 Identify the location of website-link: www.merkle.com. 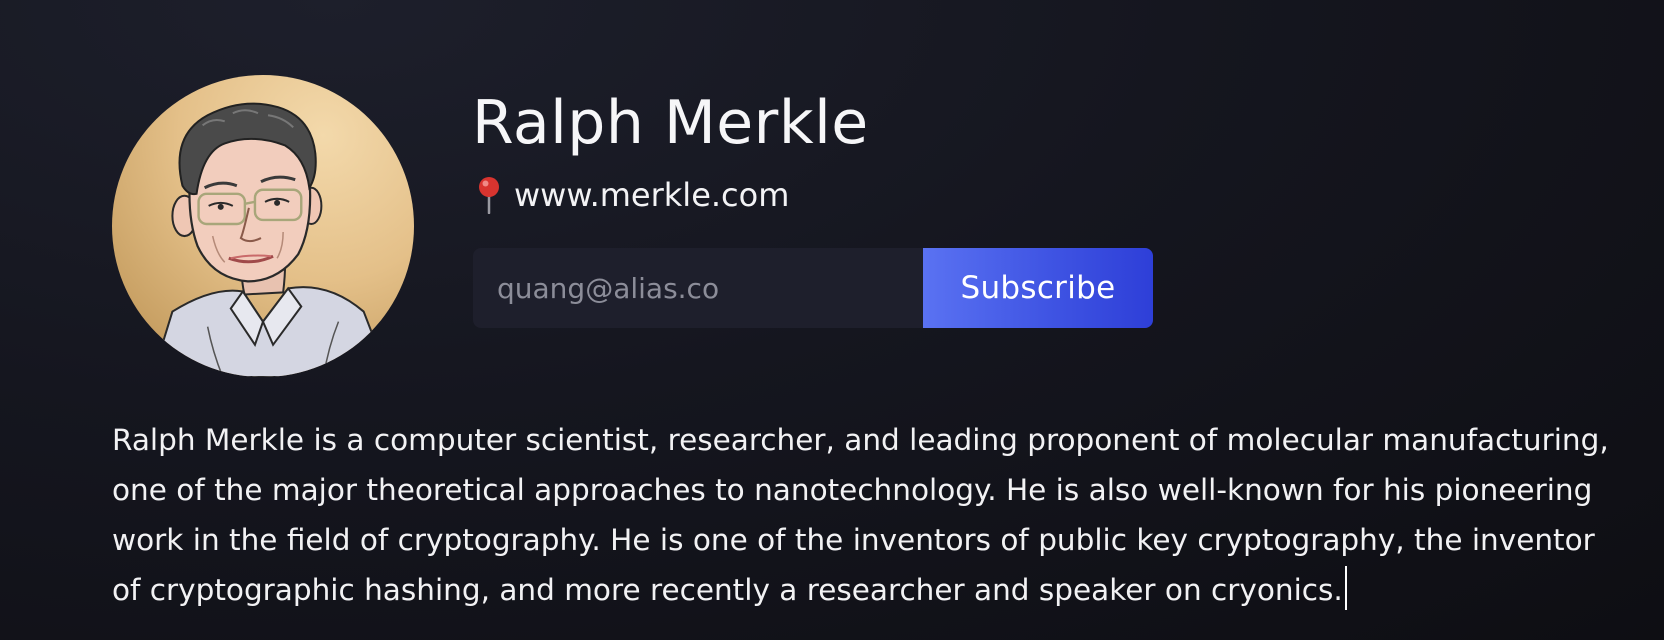
(651, 195).